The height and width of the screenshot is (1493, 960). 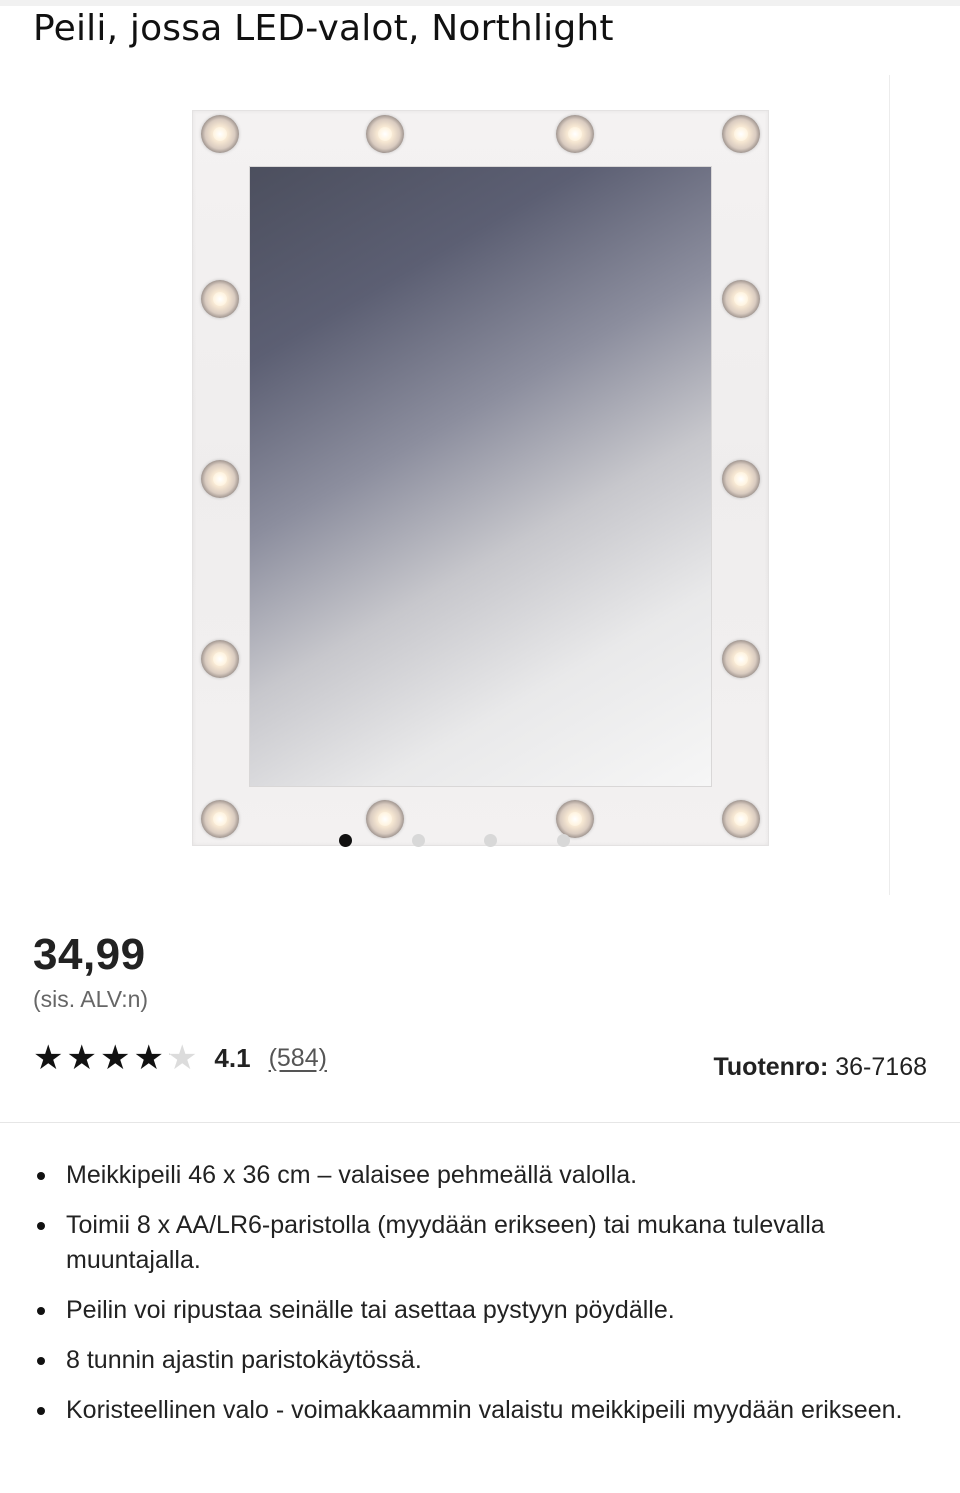 I want to click on rating: ★ ★ ★ ★ ★★ 4.1 (584), so click(x=180, y=1058).